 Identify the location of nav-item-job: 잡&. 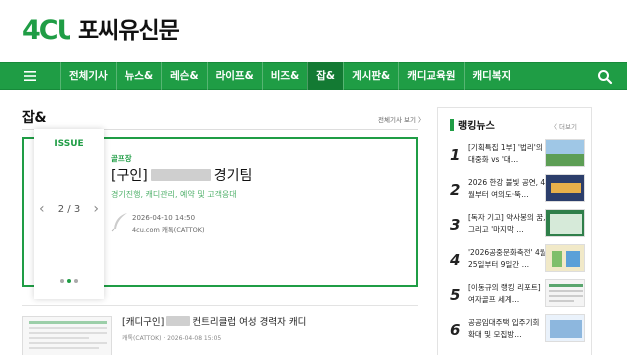
(325, 76).